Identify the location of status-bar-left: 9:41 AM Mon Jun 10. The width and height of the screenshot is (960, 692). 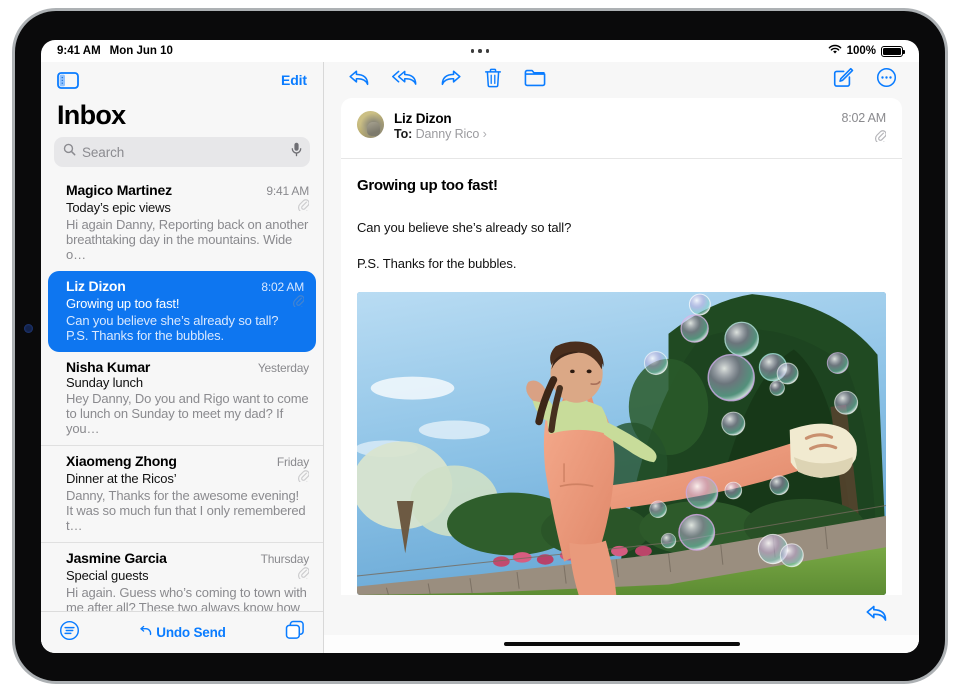
(115, 51).